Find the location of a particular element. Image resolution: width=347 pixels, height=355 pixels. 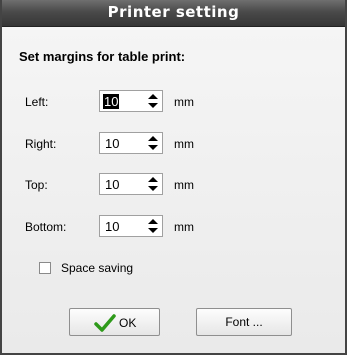

margin-label-left: Left: is located at coordinates (37, 102).